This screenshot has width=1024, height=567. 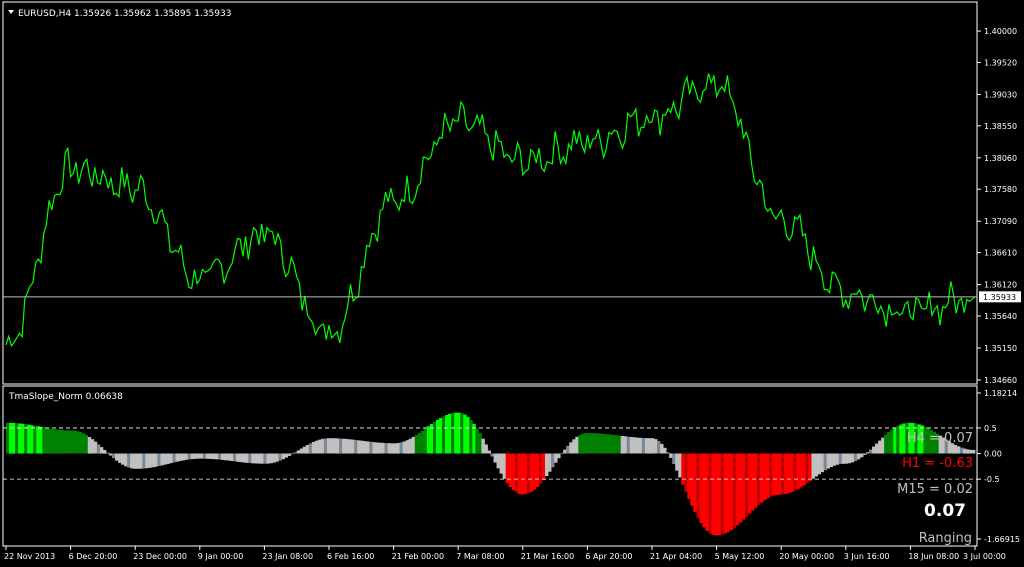 I want to click on price-tick-label: 1.34660, so click(x=1000, y=380).